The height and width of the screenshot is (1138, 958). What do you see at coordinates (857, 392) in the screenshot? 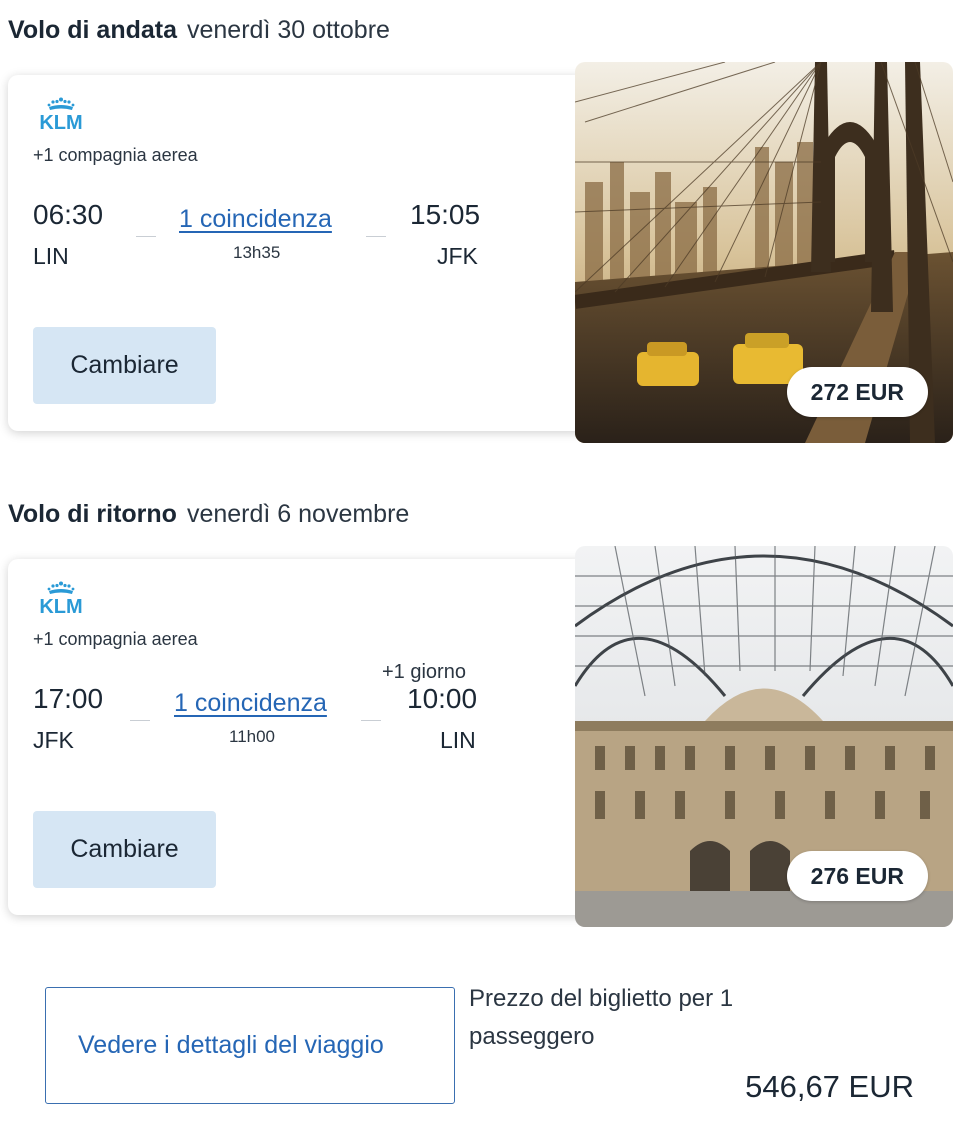
I see `outbound-price-badge: 272 EUR` at bounding box center [857, 392].